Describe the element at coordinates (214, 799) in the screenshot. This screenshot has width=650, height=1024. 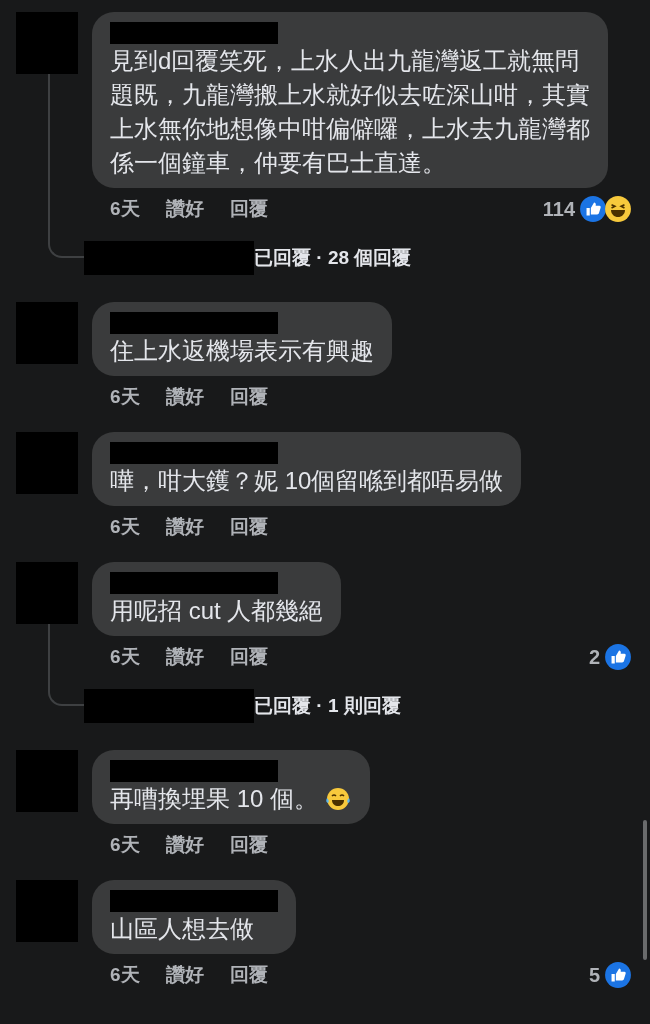
I see `comment-text: 再嘈換埋果 10 個。` at that location.